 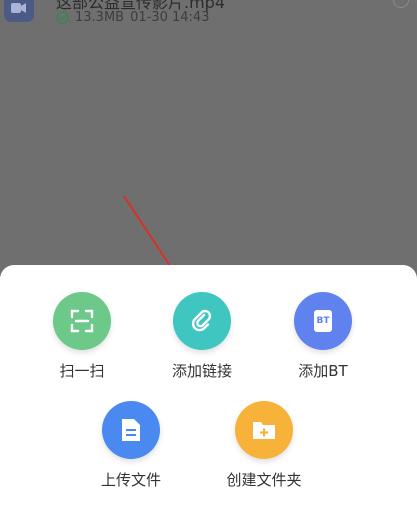 What do you see at coordinates (62, 17) in the screenshot?
I see `check-circle-icon` at bounding box center [62, 17].